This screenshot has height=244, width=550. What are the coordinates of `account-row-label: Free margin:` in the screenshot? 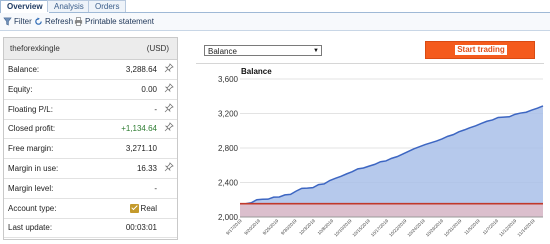 It's located at (31, 149).